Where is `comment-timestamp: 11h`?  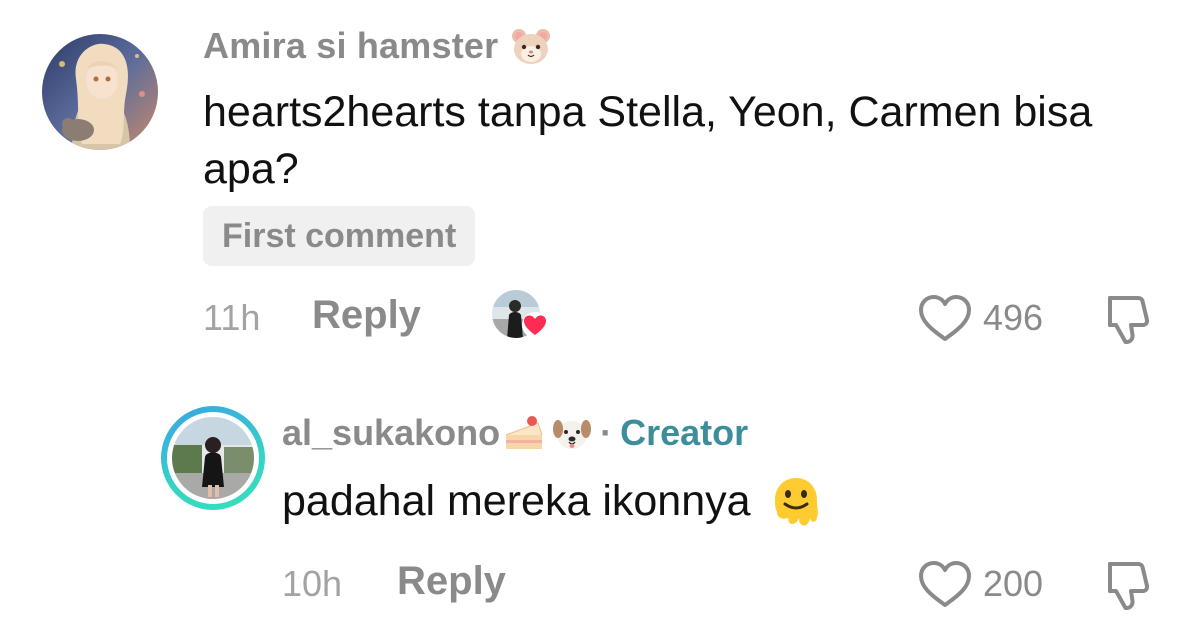 comment-timestamp: 11h is located at coordinates (232, 317).